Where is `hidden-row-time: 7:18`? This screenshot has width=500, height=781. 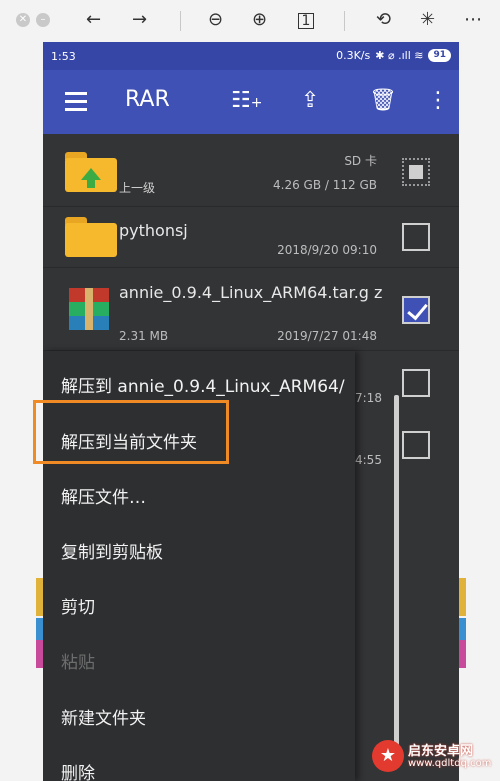 hidden-row-time: 7:18 is located at coordinates (368, 398).